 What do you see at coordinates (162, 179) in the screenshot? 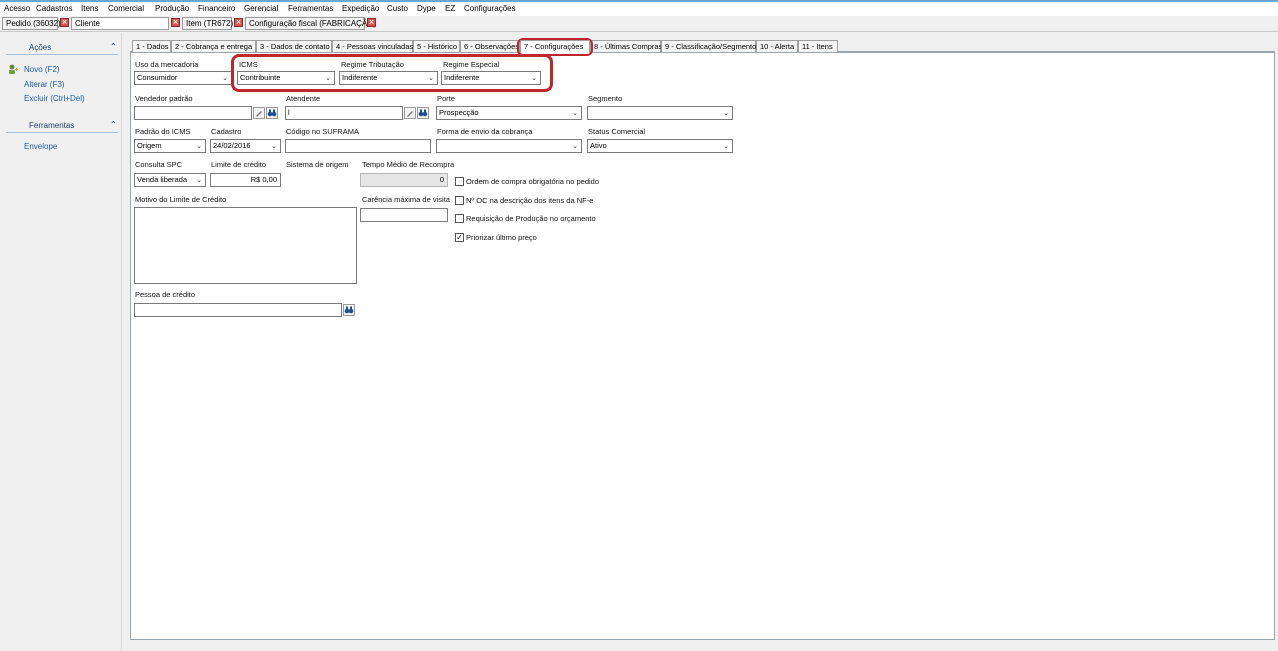
I see `consulta-spc-value: Venda liberada` at bounding box center [162, 179].